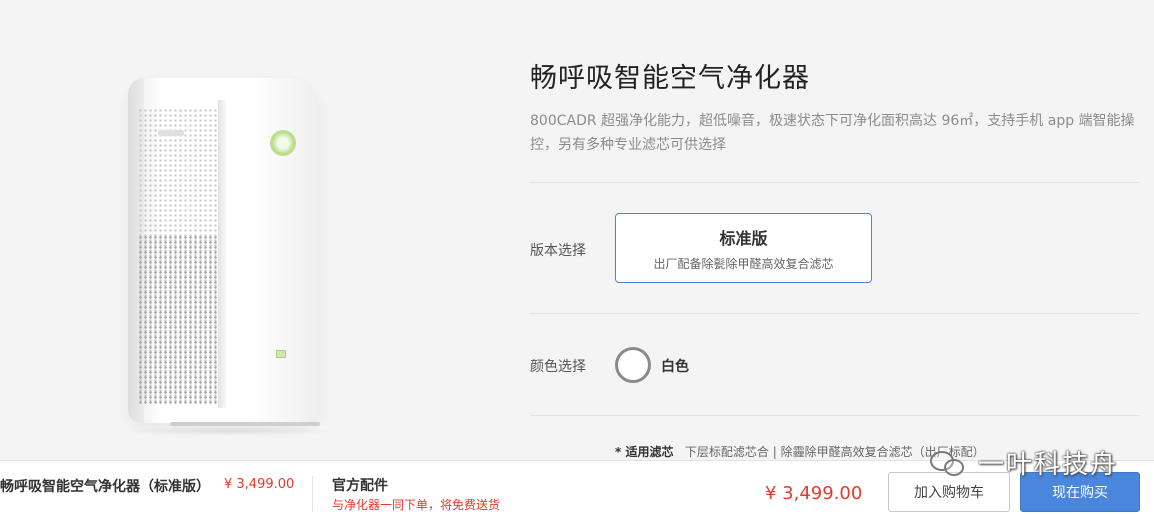 This screenshot has height=515, width=1154. Describe the element at coordinates (105, 487) in the screenshot. I see `bottom-product-name: 畅呼吸智能空气净化器（标准版）` at that location.